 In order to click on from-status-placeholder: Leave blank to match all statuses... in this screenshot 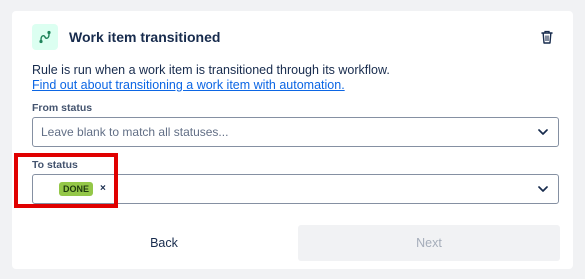, I will do `click(135, 132)`.